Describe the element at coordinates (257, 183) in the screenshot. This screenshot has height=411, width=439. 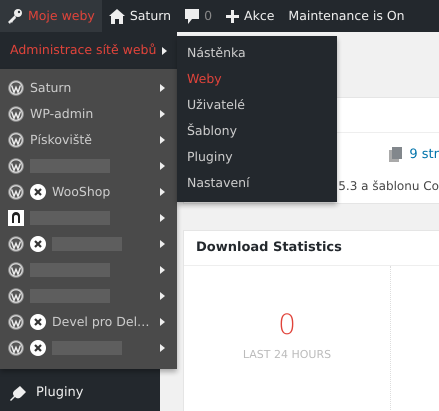
I see `submenu-item: Nastavení` at that location.